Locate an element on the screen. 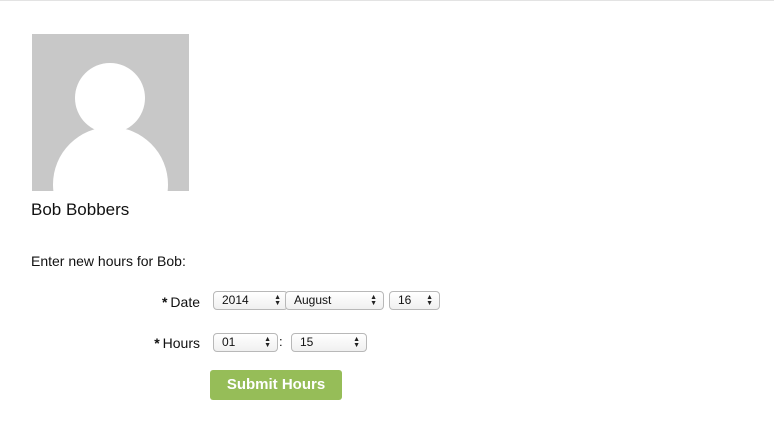 The height and width of the screenshot is (440, 774). avatar-body-shape is located at coordinates (110, 159).